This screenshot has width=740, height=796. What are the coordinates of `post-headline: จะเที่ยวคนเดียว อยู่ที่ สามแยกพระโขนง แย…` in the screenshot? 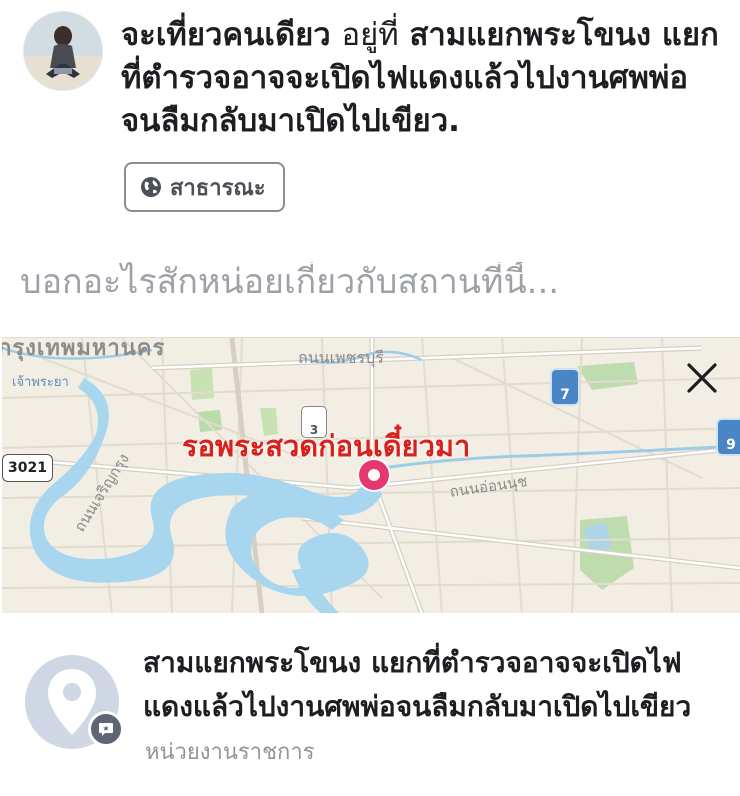 It's located at (421, 78).